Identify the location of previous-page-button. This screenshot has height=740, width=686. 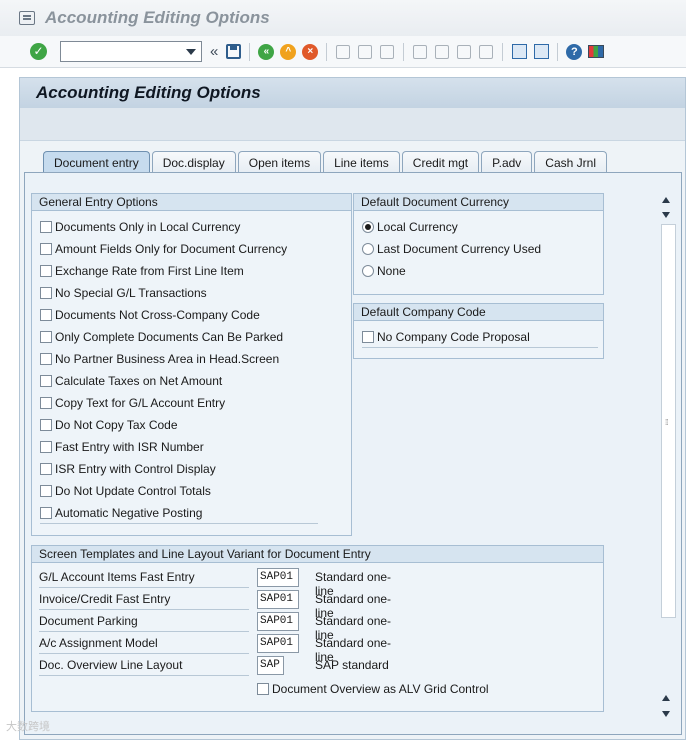
(442, 52).